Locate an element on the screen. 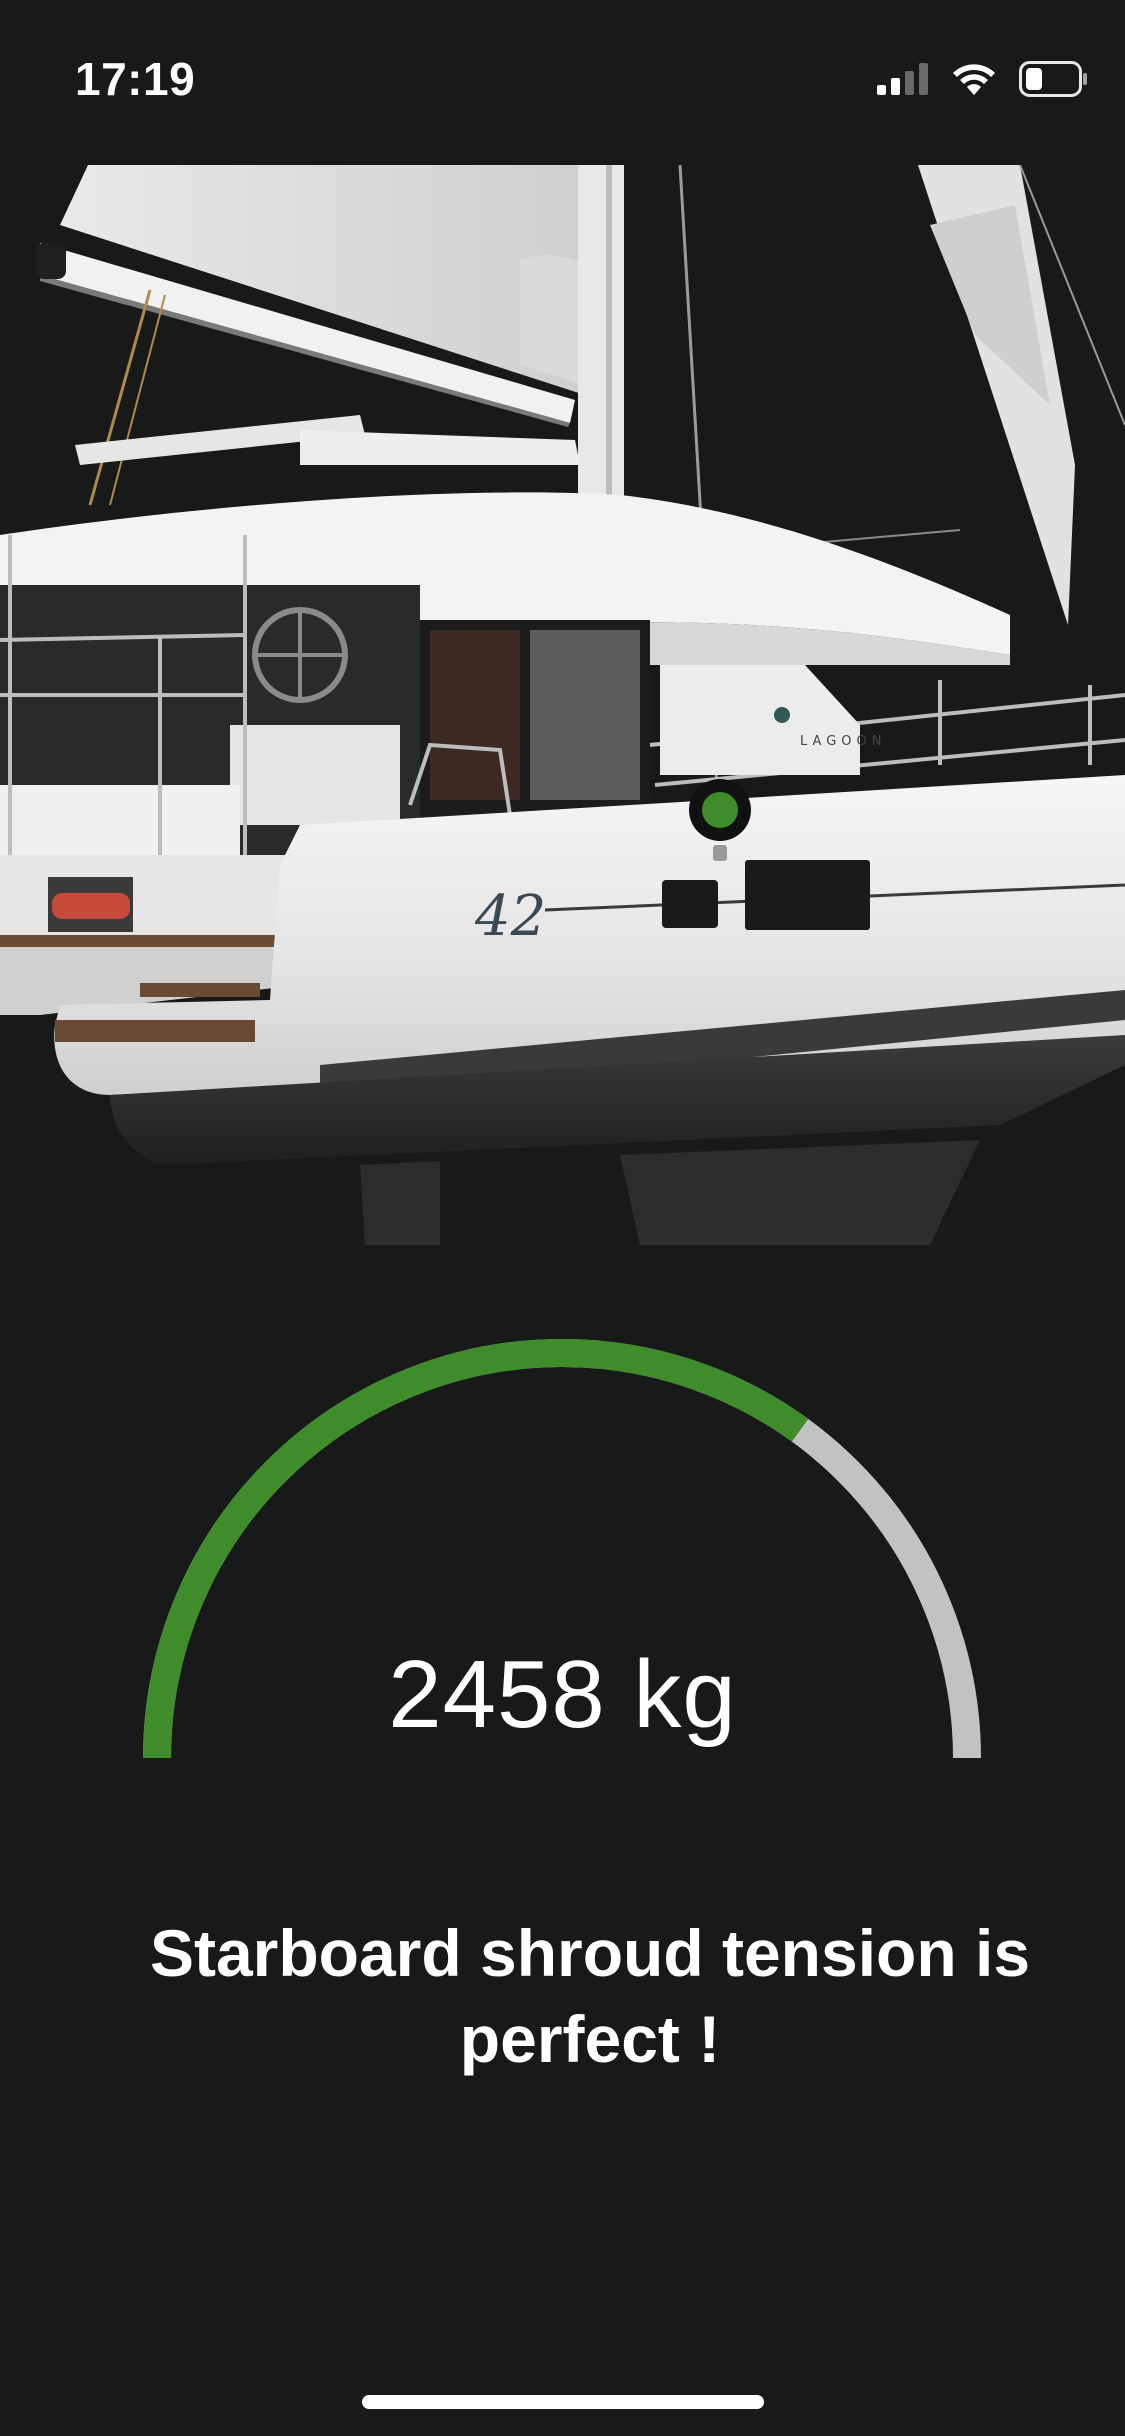  battery-icon is located at coordinates (1054, 81).